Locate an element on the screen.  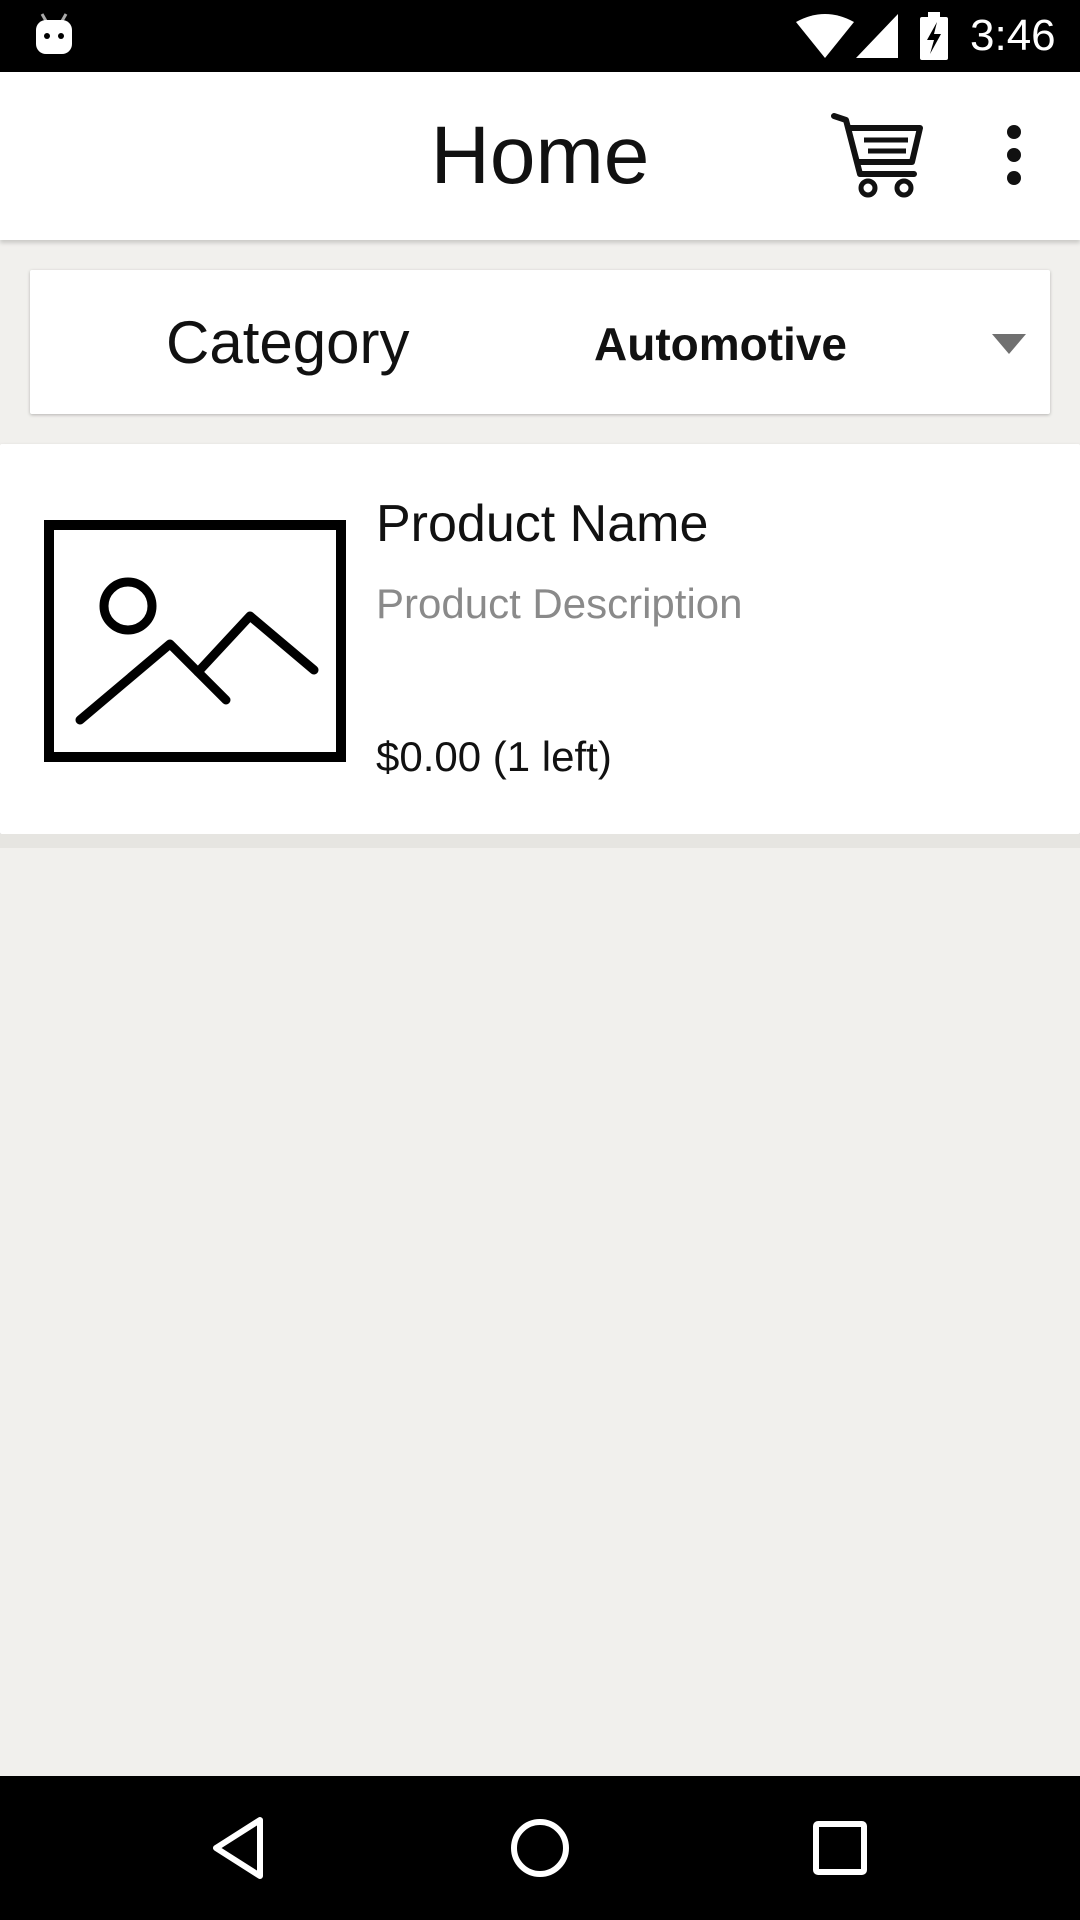
navigation-bar is located at coordinates (540, 1848).